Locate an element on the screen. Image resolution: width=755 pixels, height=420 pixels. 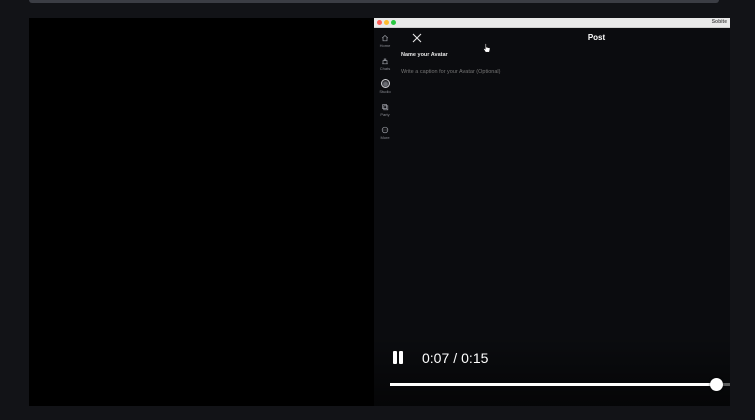
time-readout: 0:07/0:15 is located at coordinates (455, 358).